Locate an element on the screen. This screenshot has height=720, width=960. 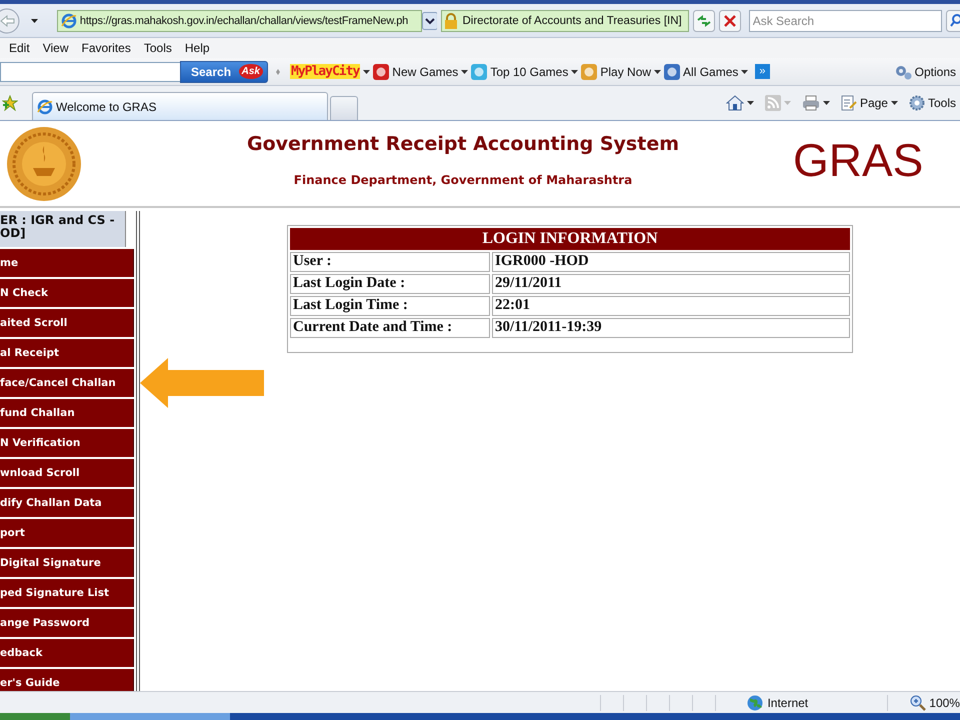
nav-item: dify Challan Data is located at coordinates (67, 503).